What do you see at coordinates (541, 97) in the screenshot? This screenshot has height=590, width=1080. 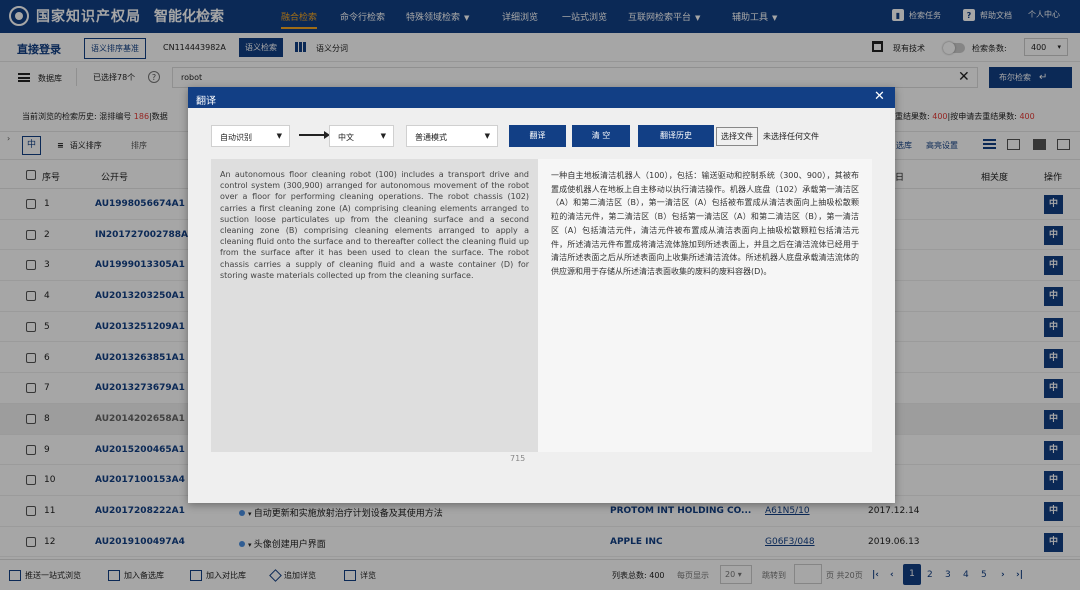 I see `dialog-header: 翻译 ✕` at bounding box center [541, 97].